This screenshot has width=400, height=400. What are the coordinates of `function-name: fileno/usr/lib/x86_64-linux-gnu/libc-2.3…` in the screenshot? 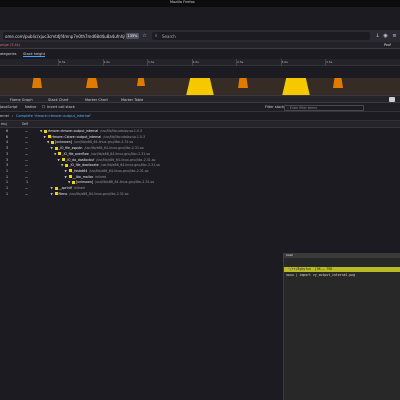 It's located at (93, 193).